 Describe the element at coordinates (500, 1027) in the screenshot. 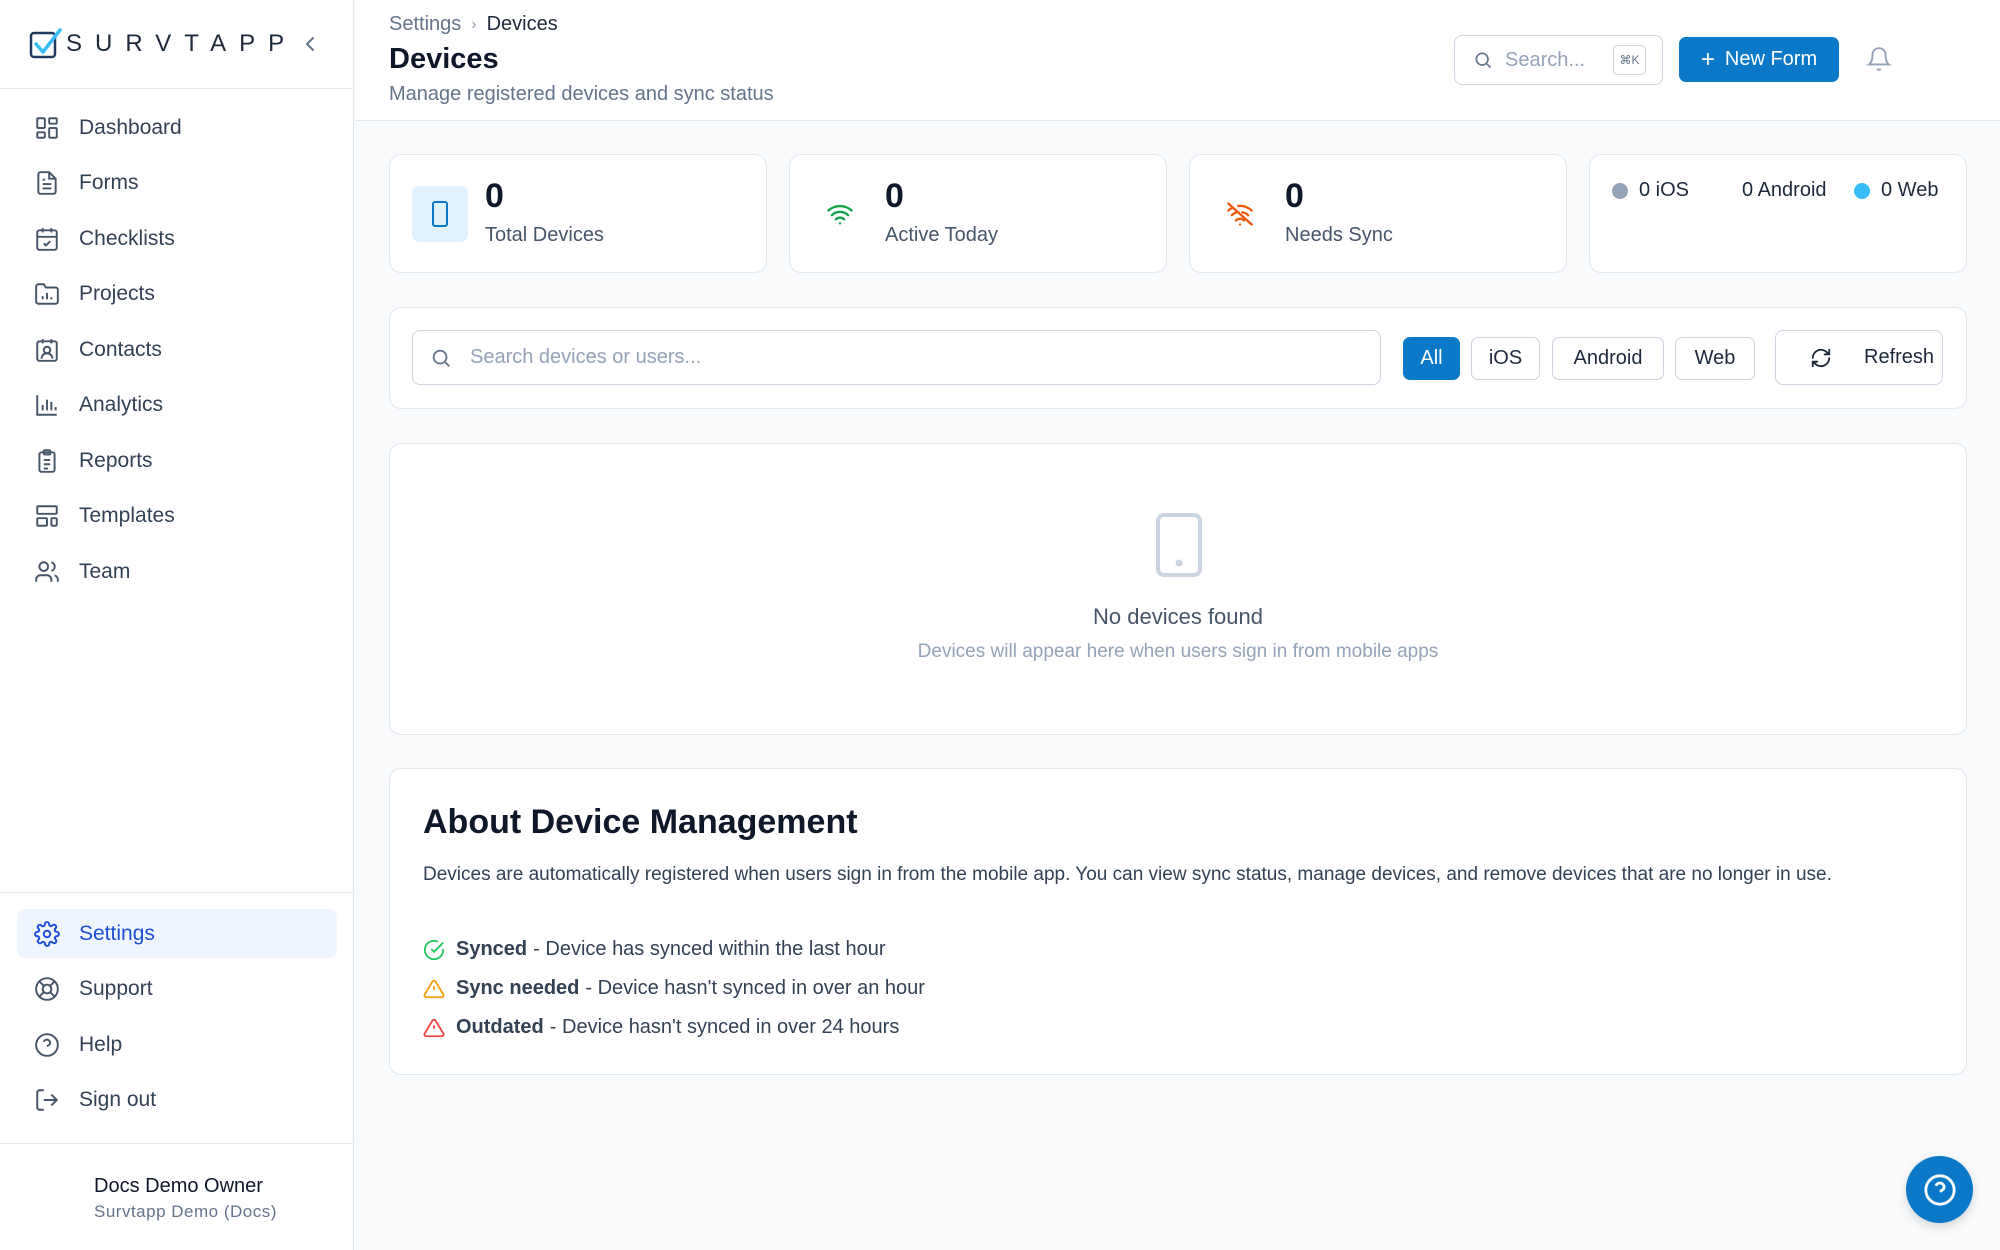

I see `status-name: Outdated` at that location.